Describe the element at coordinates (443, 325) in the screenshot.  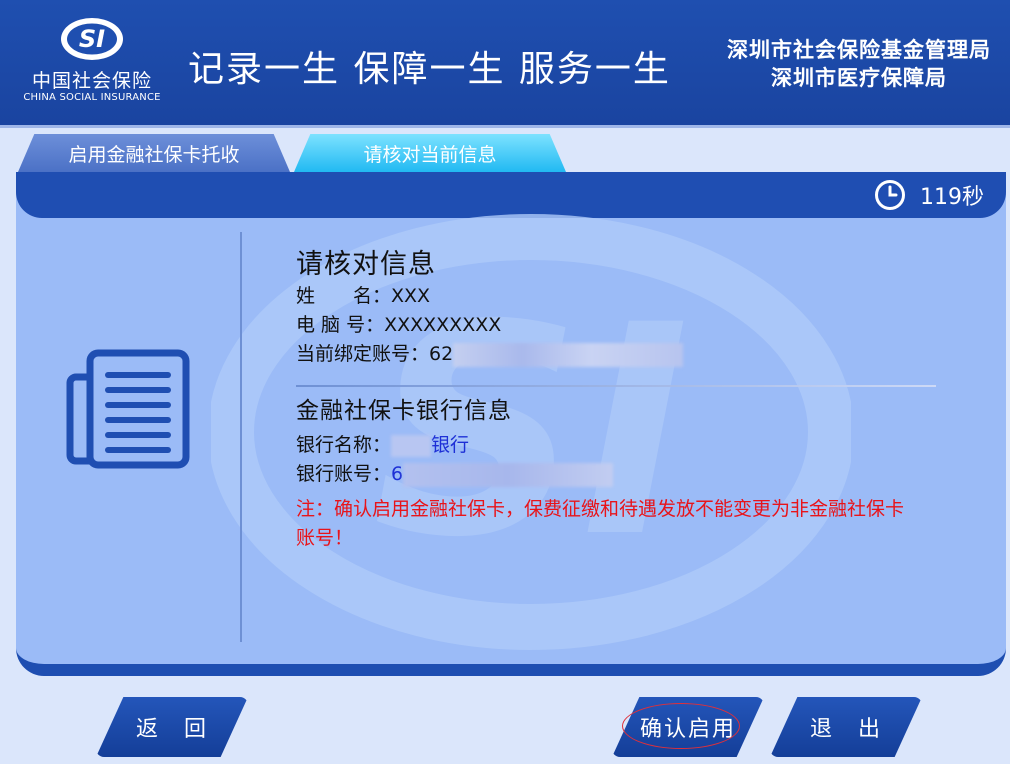
I see `pc-number-value: XXXXXXXXX` at that location.